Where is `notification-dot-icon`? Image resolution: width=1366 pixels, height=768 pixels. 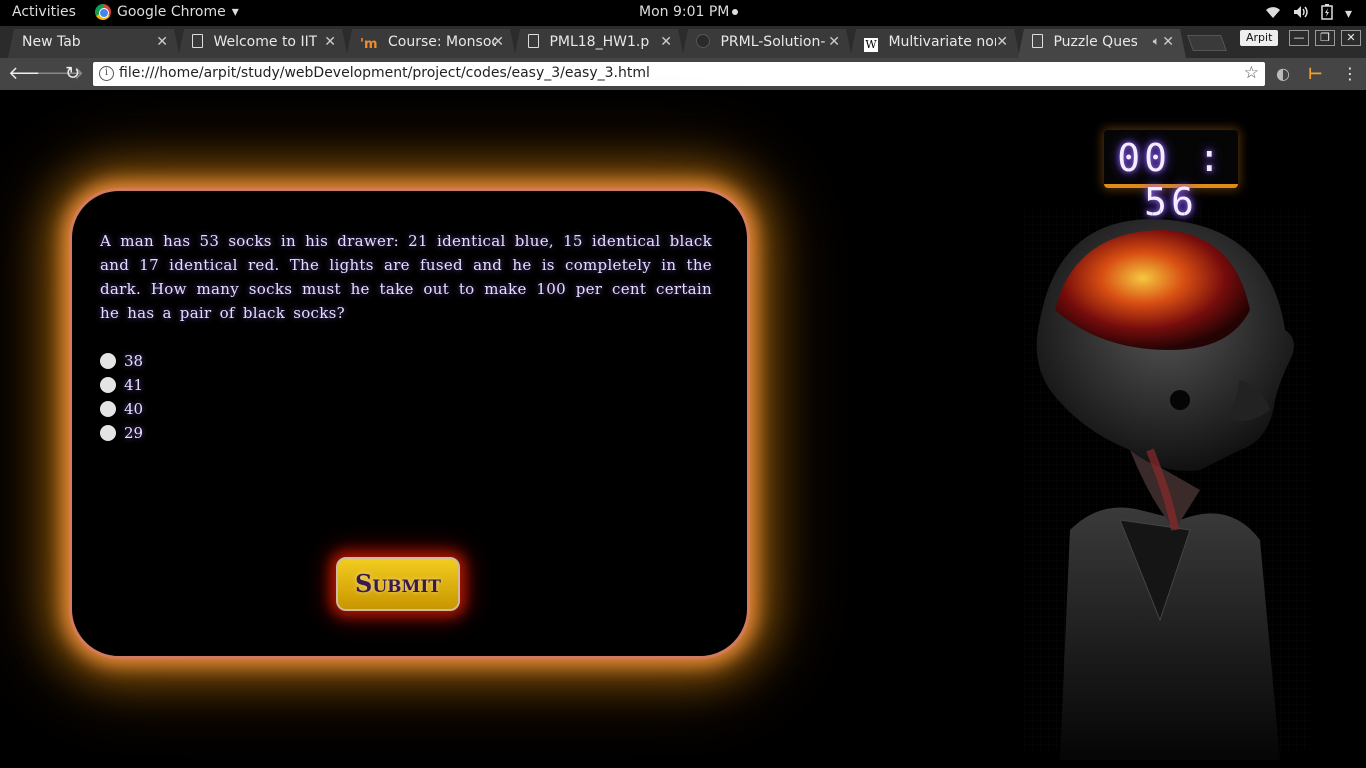 notification-dot-icon is located at coordinates (735, 12).